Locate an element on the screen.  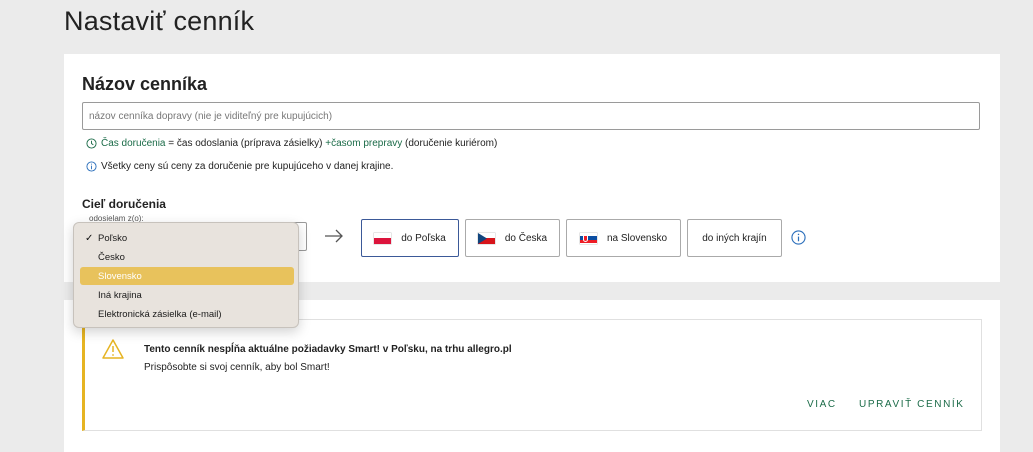
dropdown-option-slovakia: Slovensko is located at coordinates (187, 276).